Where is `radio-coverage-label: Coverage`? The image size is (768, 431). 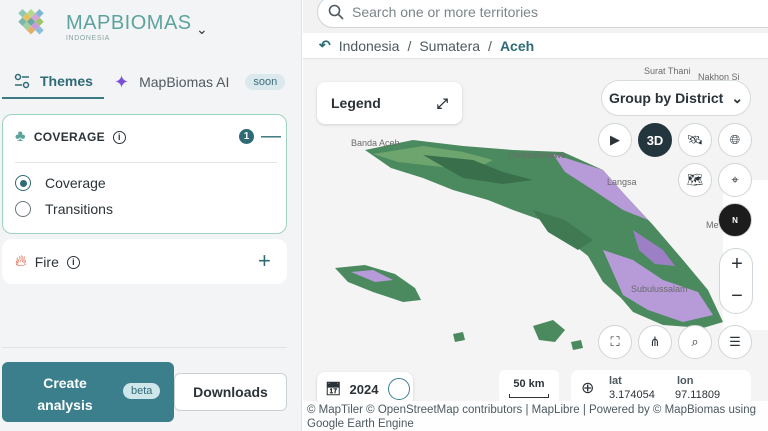
radio-coverage-label: Coverage is located at coordinates (75, 183).